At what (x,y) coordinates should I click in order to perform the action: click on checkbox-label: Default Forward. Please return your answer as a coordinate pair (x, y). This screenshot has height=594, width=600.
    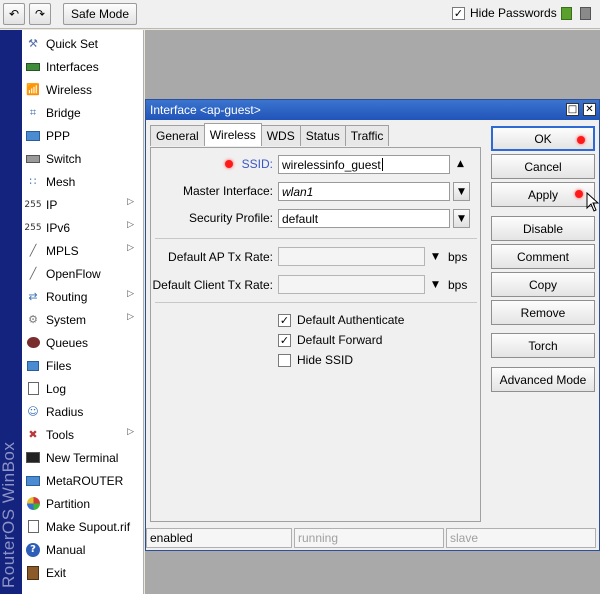
    Looking at the image, I should click on (340, 340).